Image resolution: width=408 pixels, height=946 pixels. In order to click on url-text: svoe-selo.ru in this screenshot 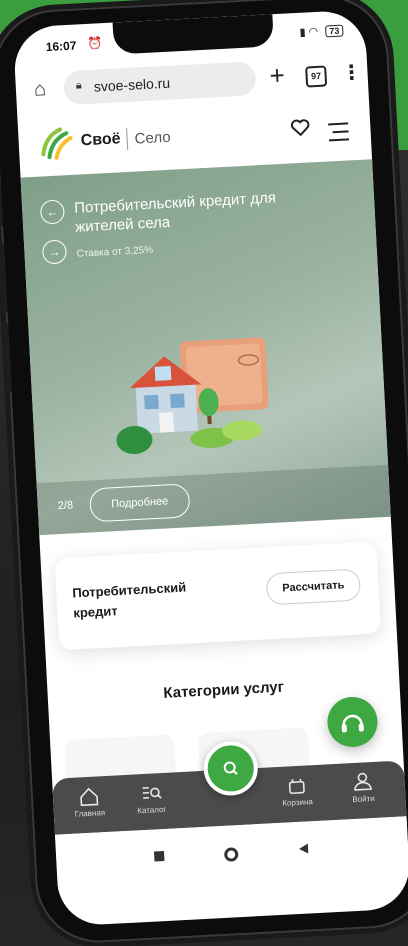, I will do `click(131, 85)`.